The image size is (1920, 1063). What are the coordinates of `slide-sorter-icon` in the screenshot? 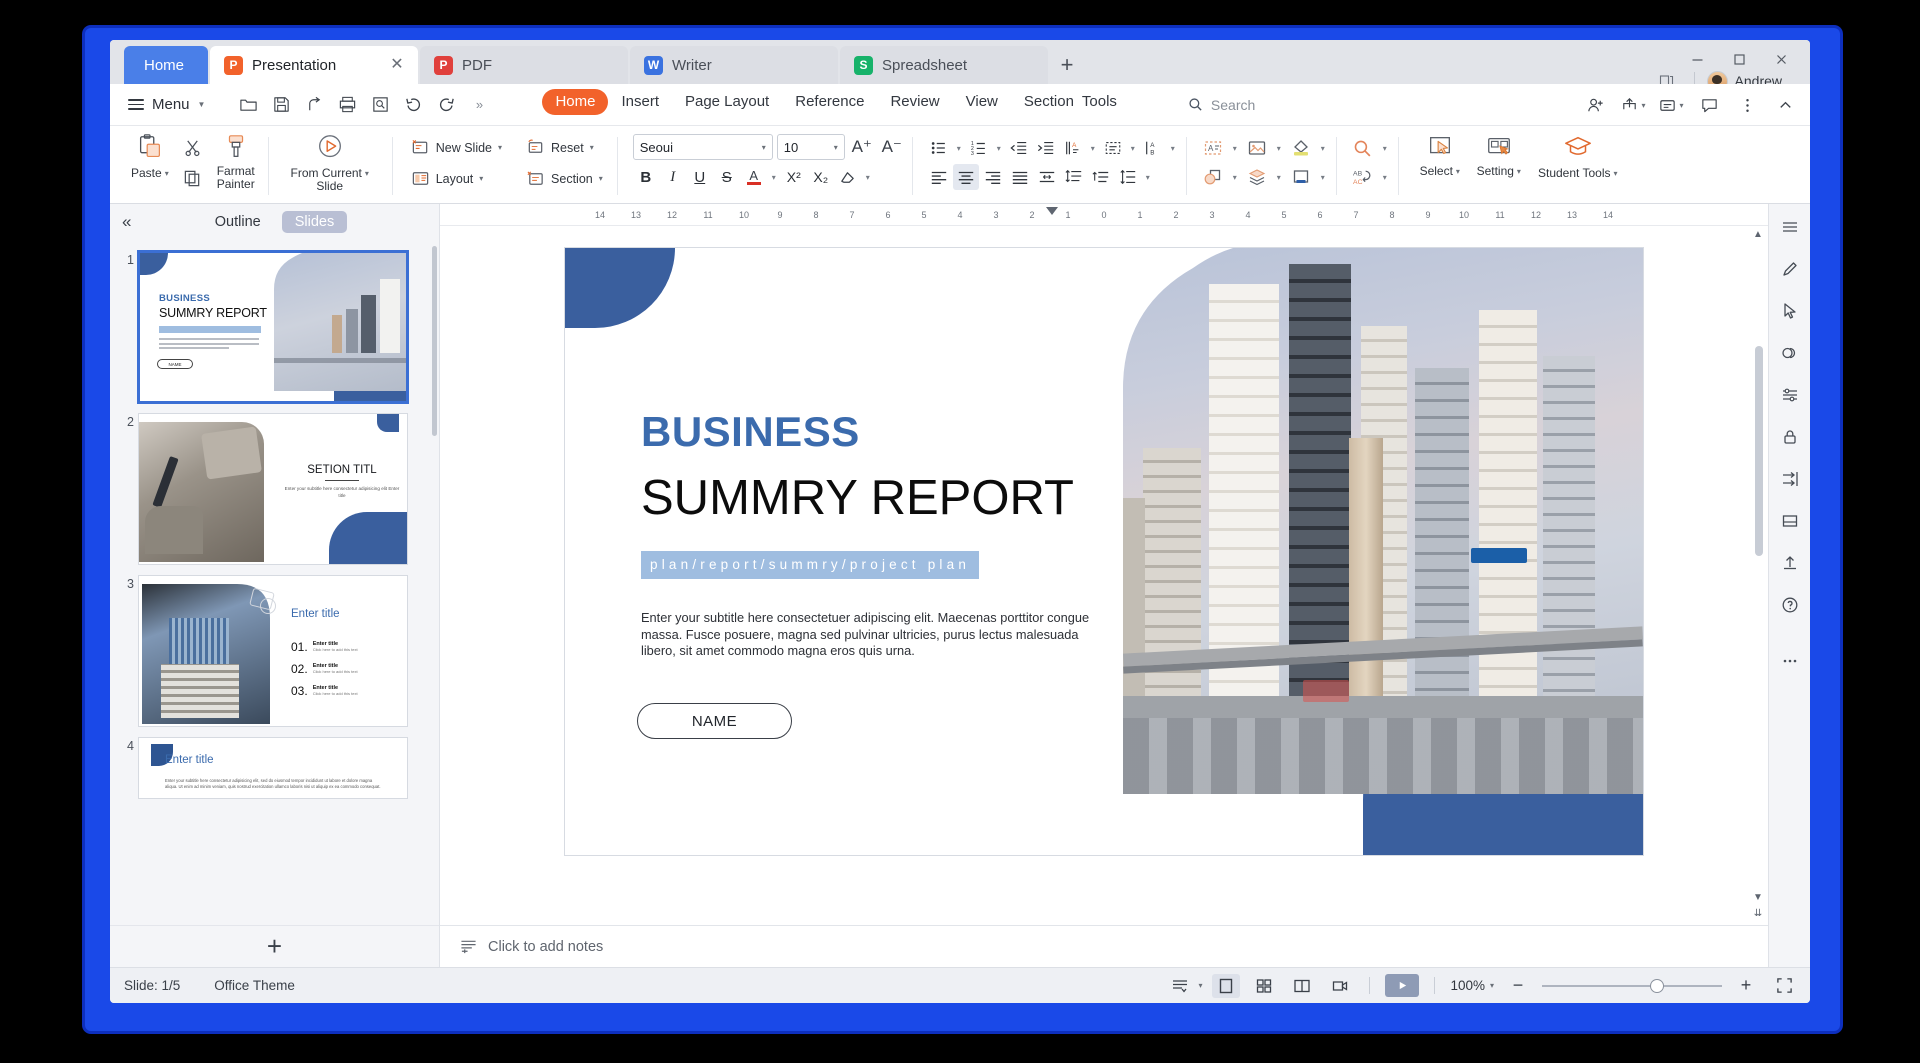 It's located at (1264, 986).